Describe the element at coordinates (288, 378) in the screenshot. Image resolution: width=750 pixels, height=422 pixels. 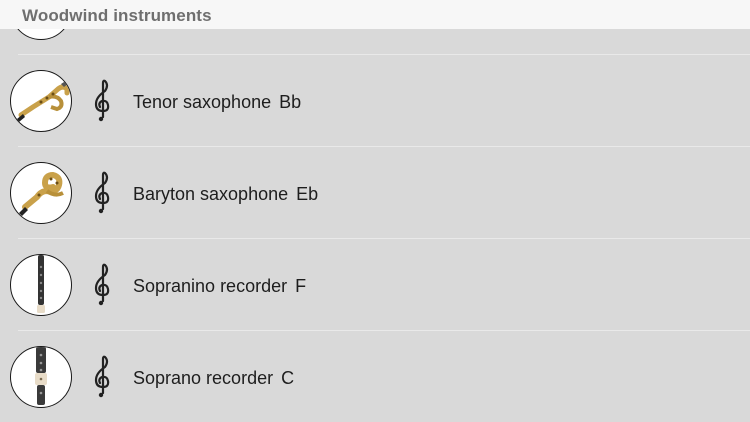
I see `instrument-key: C` at that location.